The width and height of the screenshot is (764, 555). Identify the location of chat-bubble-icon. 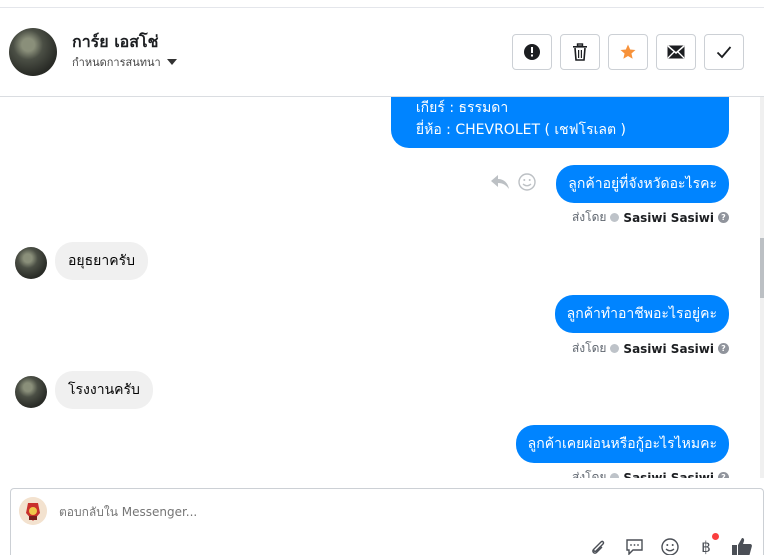
(634, 547).